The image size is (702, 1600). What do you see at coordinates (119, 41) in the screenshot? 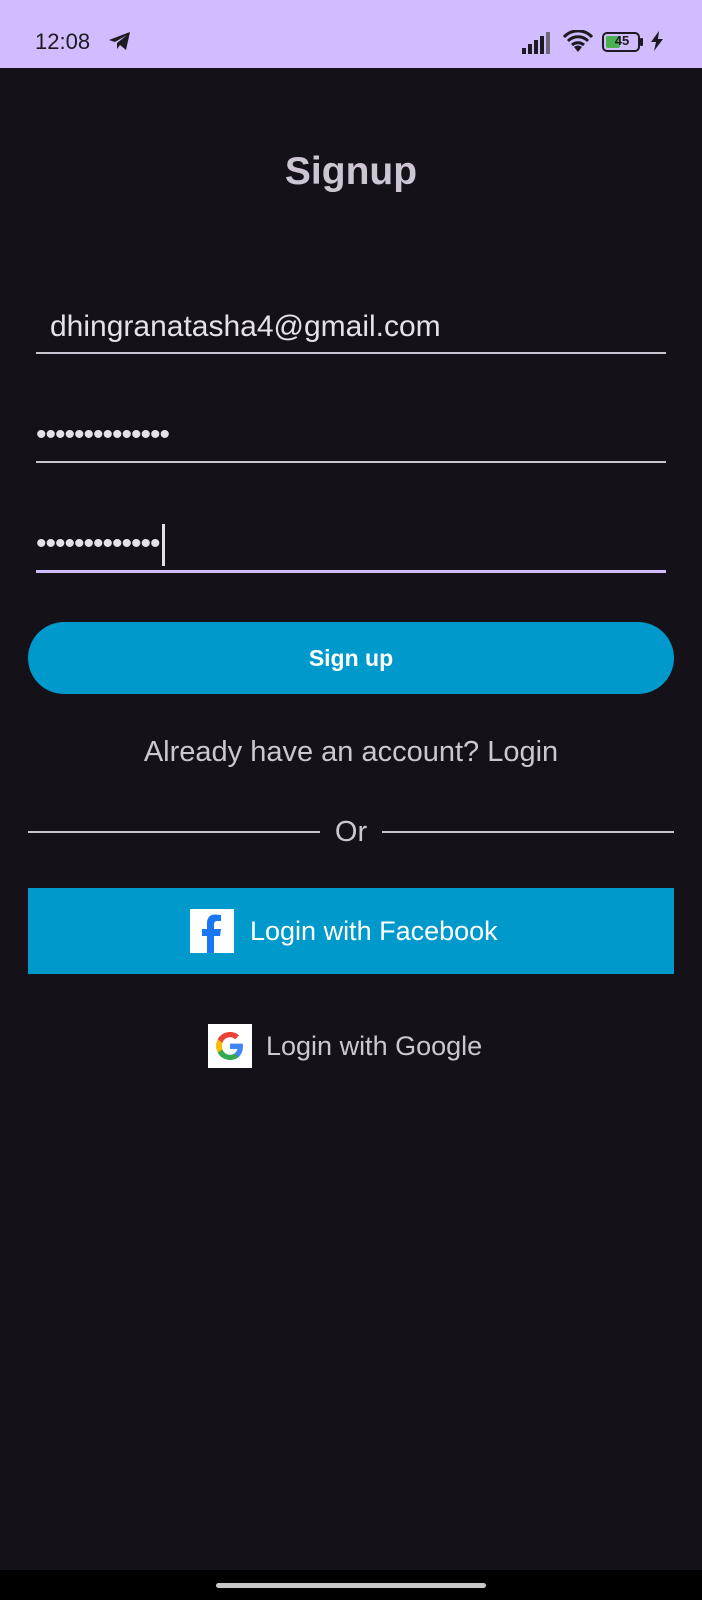
I see `telegram-icon` at bounding box center [119, 41].